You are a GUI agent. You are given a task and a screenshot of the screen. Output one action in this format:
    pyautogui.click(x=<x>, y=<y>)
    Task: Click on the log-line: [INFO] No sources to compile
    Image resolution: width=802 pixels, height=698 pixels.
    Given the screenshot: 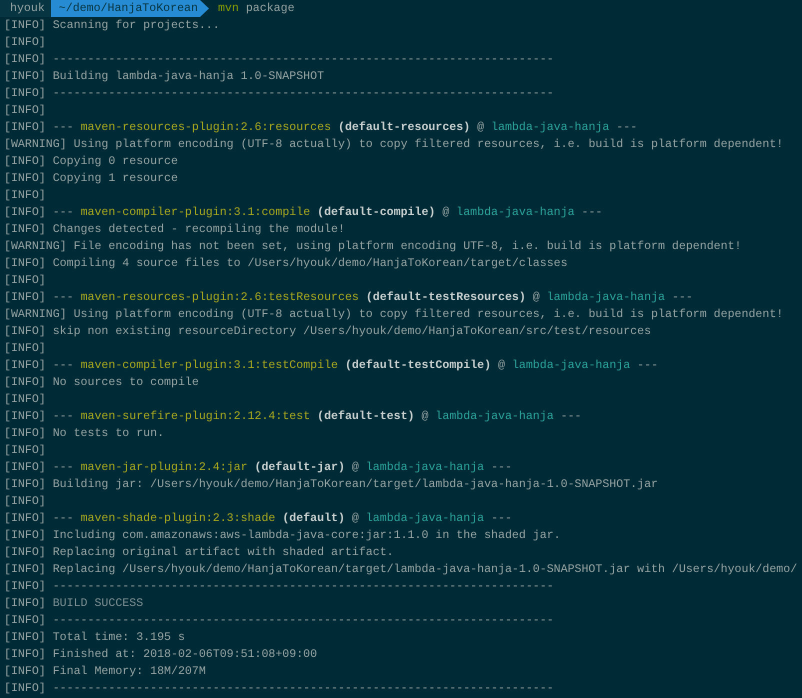 What is the action you would take?
    pyautogui.click(x=101, y=383)
    